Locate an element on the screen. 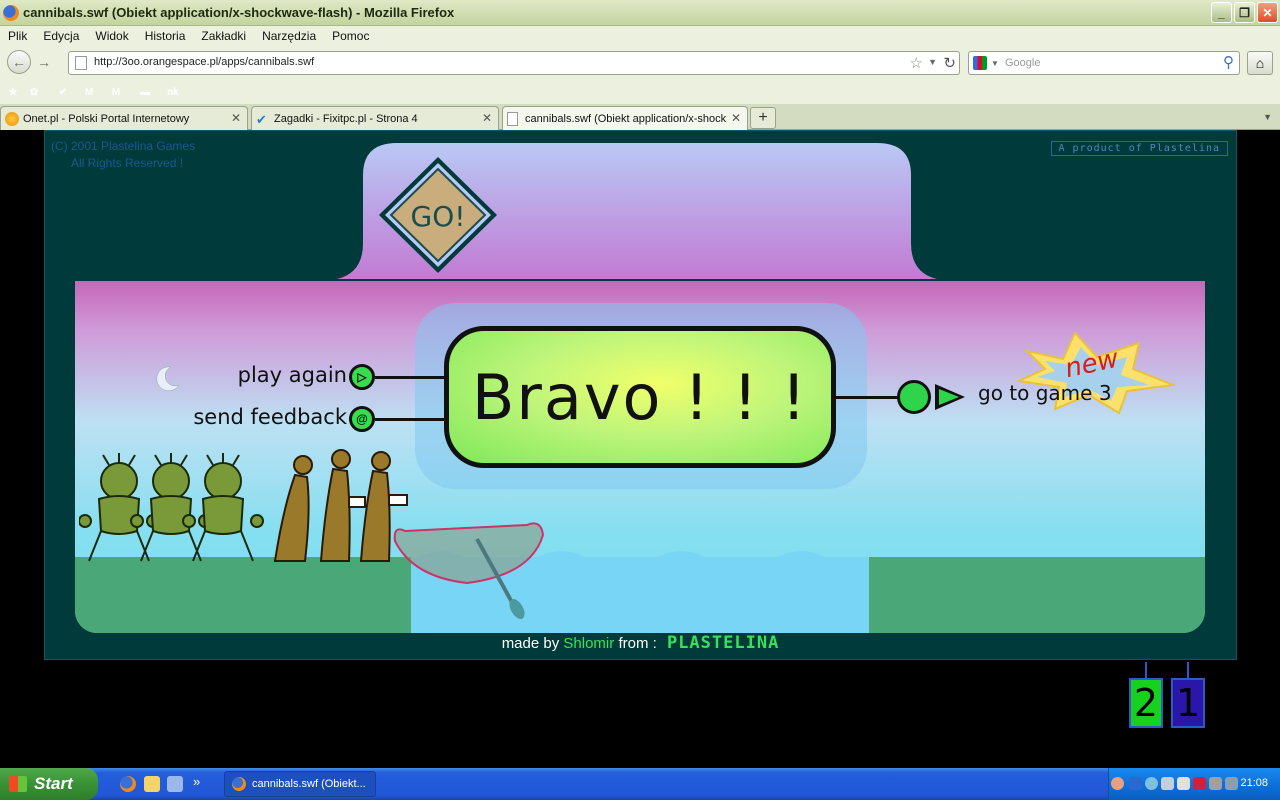  credits: made by Shlomir from : PLASTELINA is located at coordinates (640, 643).